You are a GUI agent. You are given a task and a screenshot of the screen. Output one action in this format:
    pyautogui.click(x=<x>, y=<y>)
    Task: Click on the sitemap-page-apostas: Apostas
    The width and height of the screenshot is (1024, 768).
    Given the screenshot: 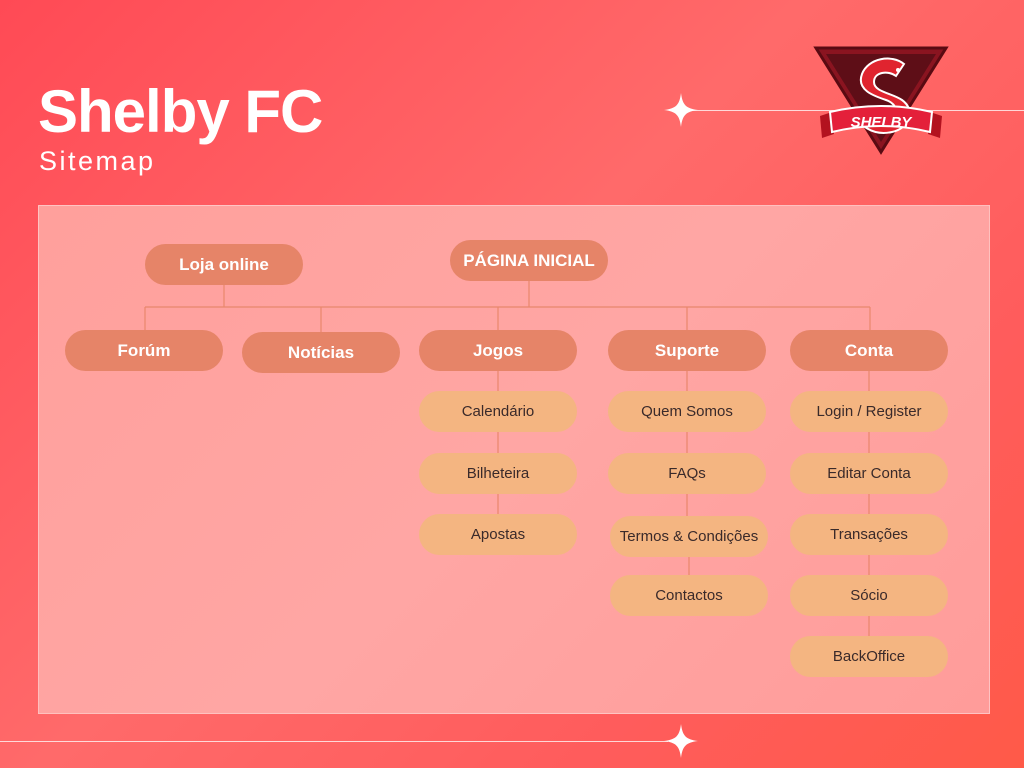 What is the action you would take?
    pyautogui.click(x=498, y=534)
    